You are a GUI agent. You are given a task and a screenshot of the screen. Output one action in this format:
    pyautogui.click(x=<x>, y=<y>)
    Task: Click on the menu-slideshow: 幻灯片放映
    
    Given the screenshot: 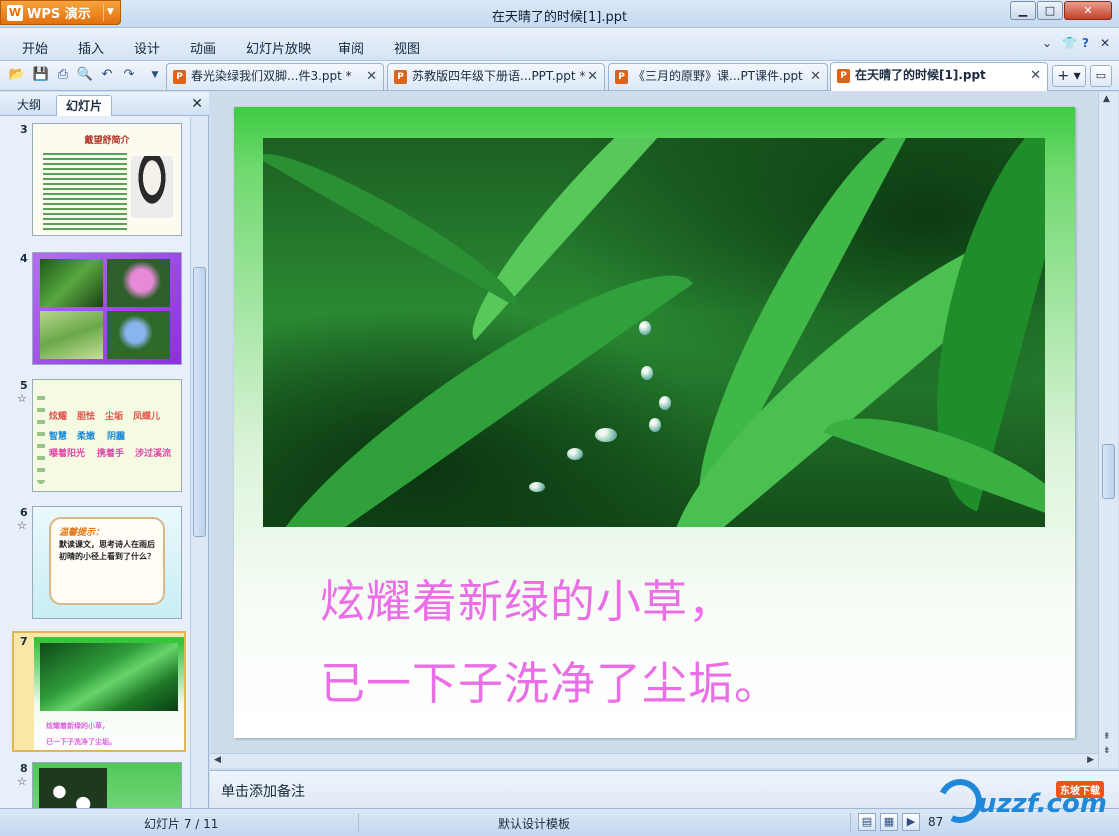 What is the action you would take?
    pyautogui.click(x=278, y=47)
    